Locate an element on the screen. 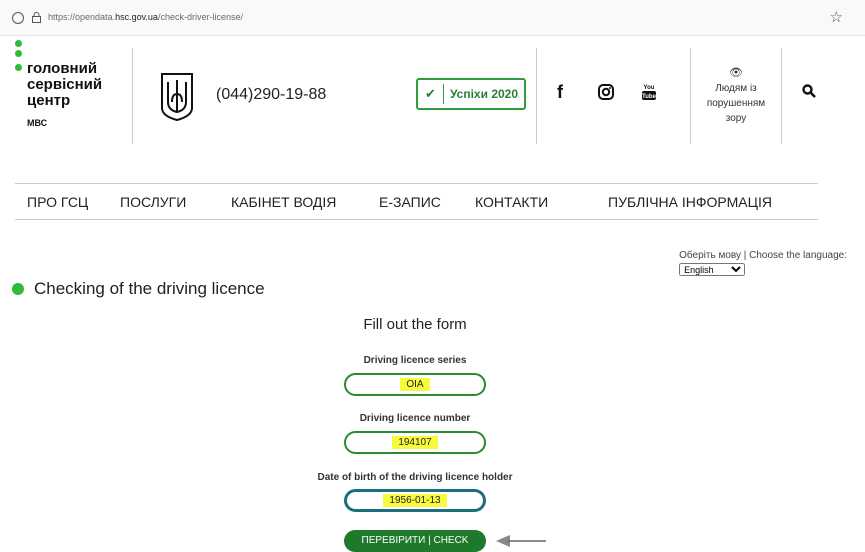  url-path: /check-driver-license/ is located at coordinates (200, 17).